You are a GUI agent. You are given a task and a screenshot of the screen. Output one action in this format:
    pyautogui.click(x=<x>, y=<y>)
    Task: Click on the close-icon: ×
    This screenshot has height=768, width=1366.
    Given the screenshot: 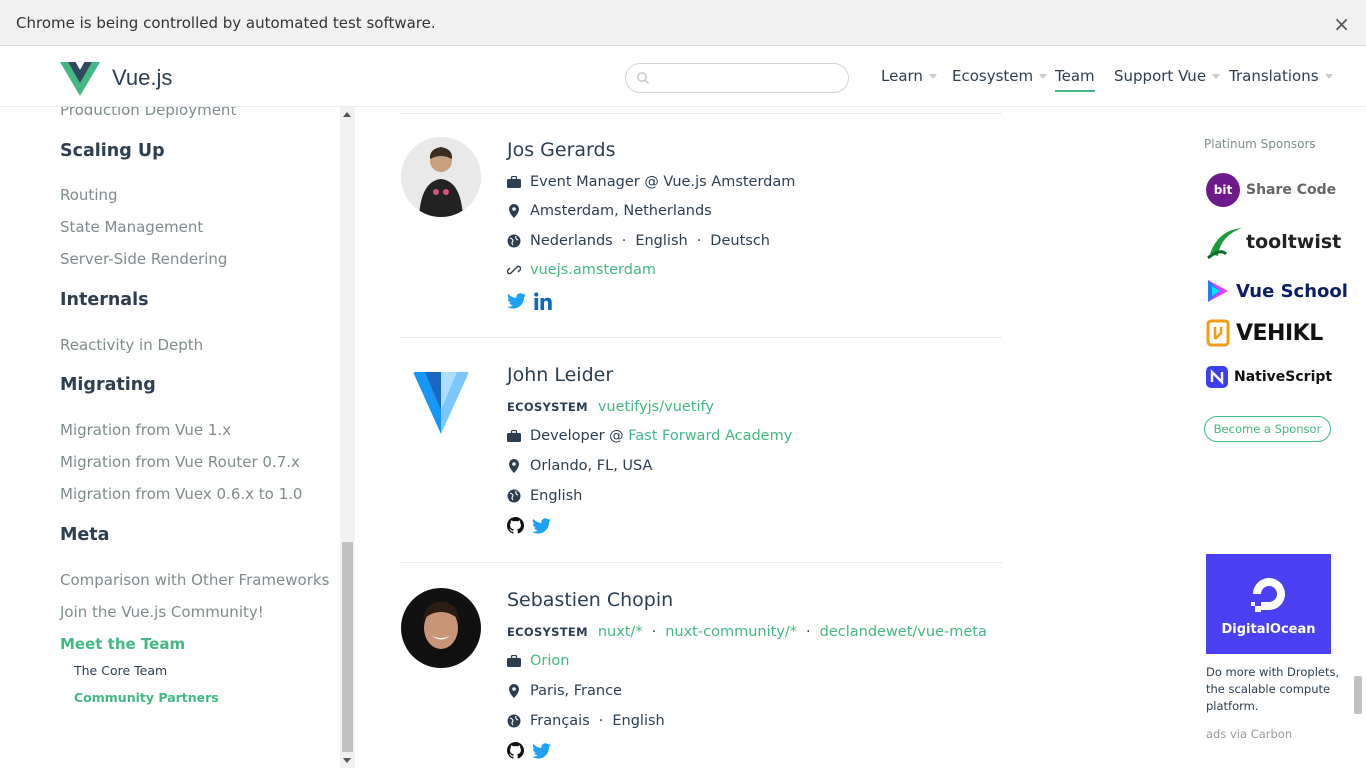 What is the action you would take?
    pyautogui.click(x=1341, y=24)
    